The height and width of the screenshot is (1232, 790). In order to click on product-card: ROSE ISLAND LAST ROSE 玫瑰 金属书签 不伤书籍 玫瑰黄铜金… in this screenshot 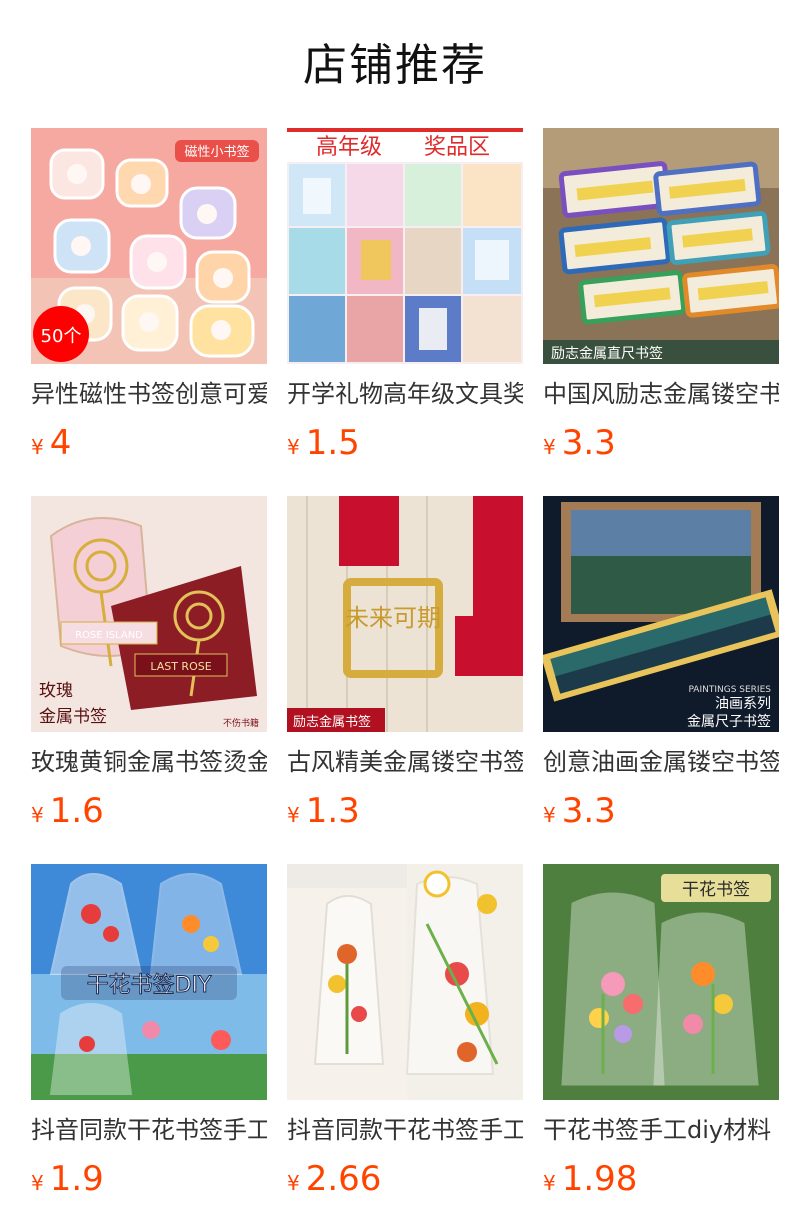, I will do `click(149, 664)`.